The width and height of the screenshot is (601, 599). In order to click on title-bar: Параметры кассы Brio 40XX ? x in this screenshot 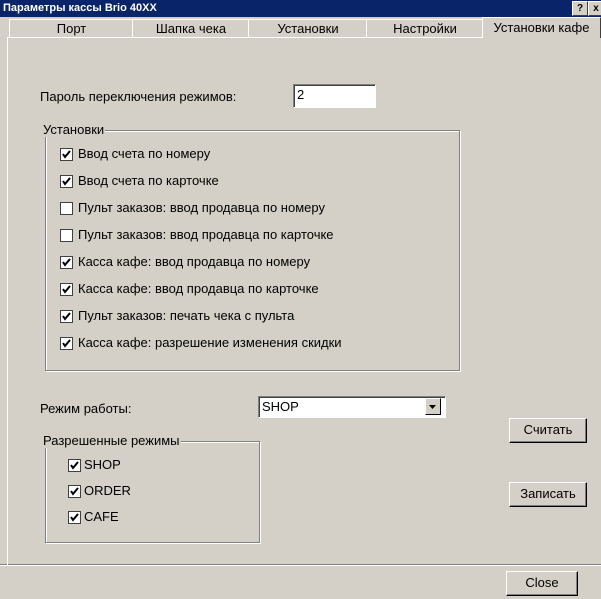, I will do `click(300, 8)`.